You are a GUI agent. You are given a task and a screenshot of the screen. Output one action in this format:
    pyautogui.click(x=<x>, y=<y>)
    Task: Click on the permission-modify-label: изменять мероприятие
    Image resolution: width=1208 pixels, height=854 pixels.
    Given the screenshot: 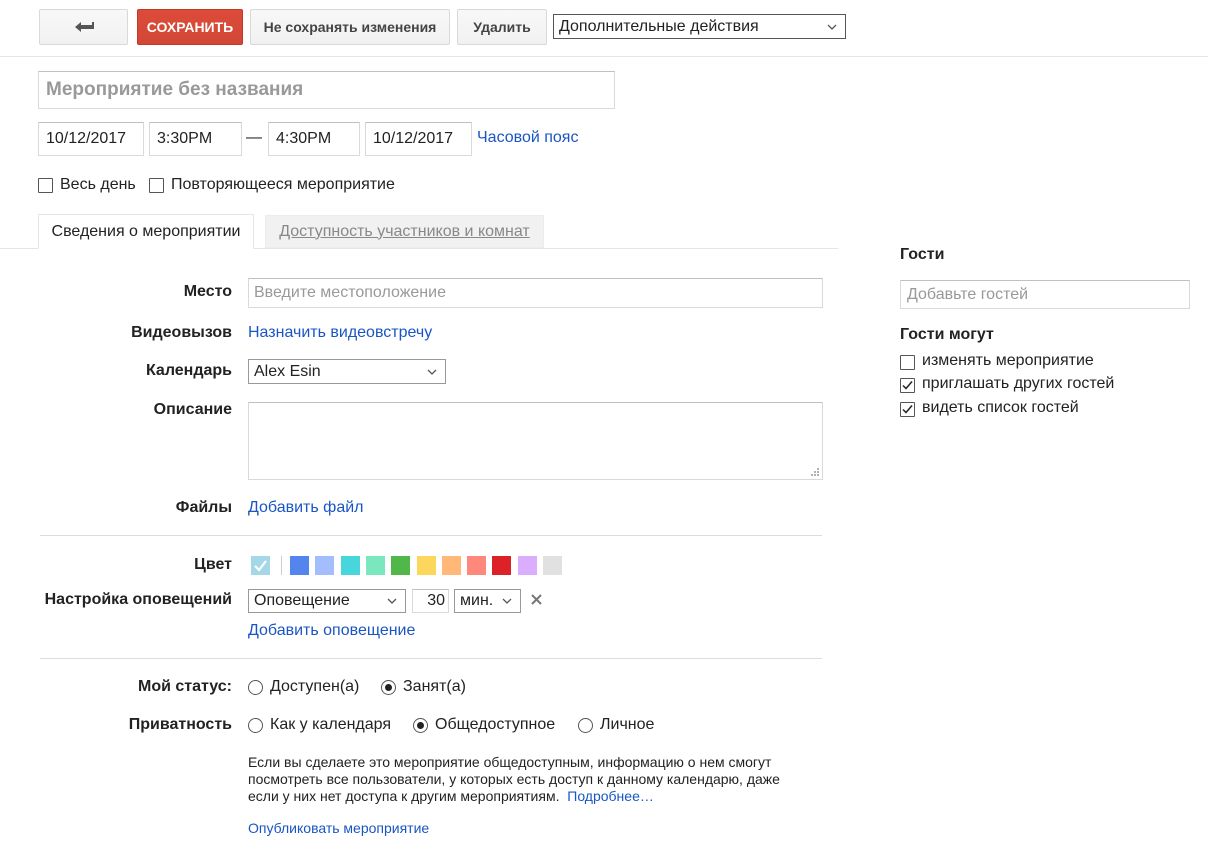 What is the action you would take?
    pyautogui.click(x=1008, y=360)
    